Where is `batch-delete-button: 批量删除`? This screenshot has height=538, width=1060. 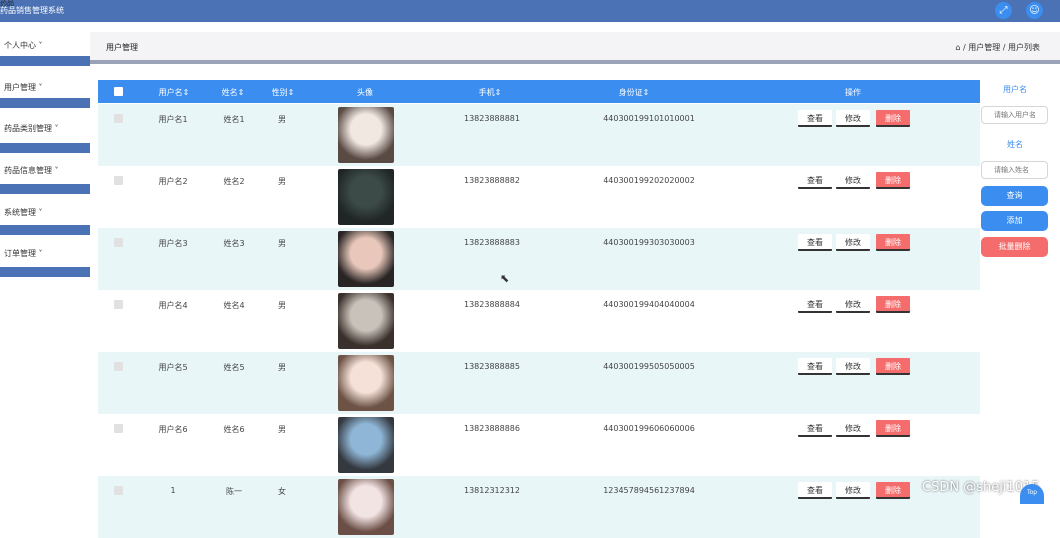
batch-delete-button: 批量删除 is located at coordinates (1014, 247).